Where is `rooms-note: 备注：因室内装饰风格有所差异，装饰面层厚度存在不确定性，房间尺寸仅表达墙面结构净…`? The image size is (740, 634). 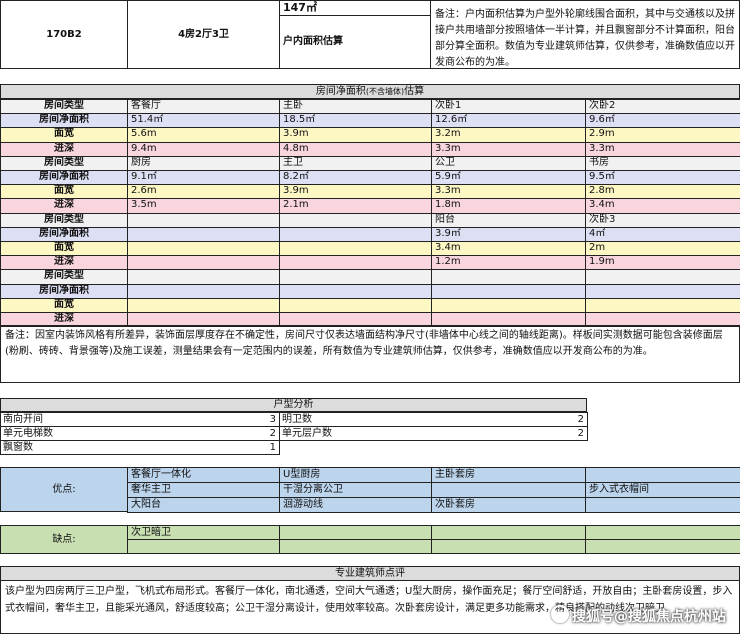
rooms-note: 备注：因室内装饰风格有所差异，装饰面层厚度存在不确定性，房间尺寸仅表达墙面结构净… is located at coordinates (370, 354).